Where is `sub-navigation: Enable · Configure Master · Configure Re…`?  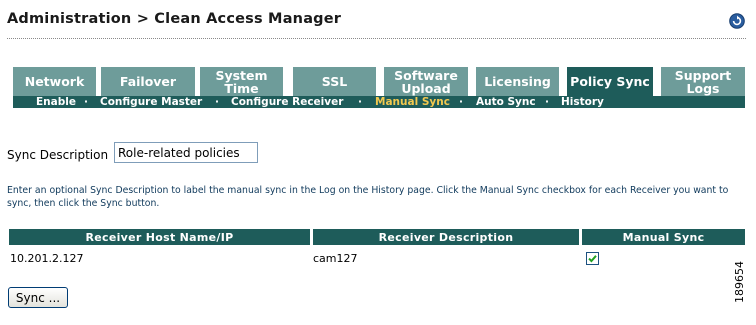
sub-navigation: Enable · Configure Master · Configure Re… is located at coordinates (379, 102).